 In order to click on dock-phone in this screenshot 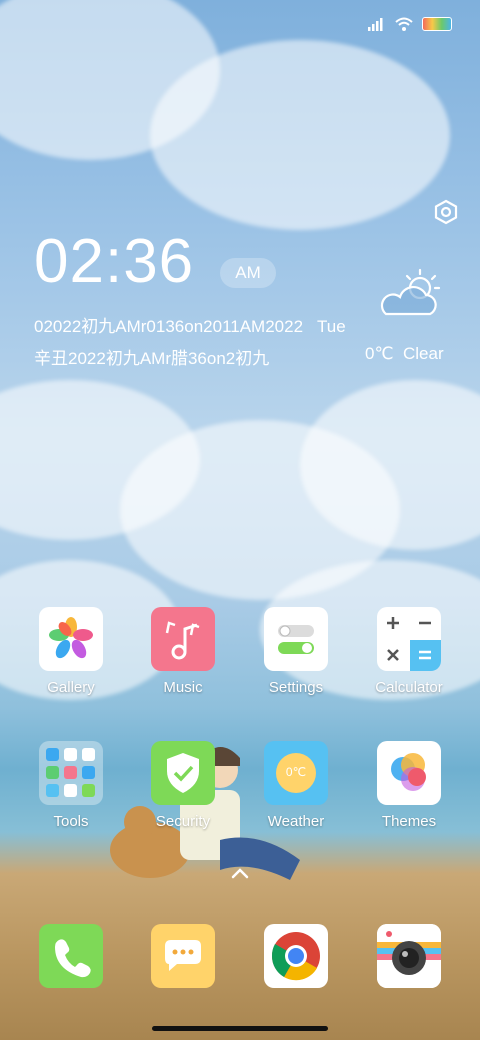, I will do `click(71, 956)`.